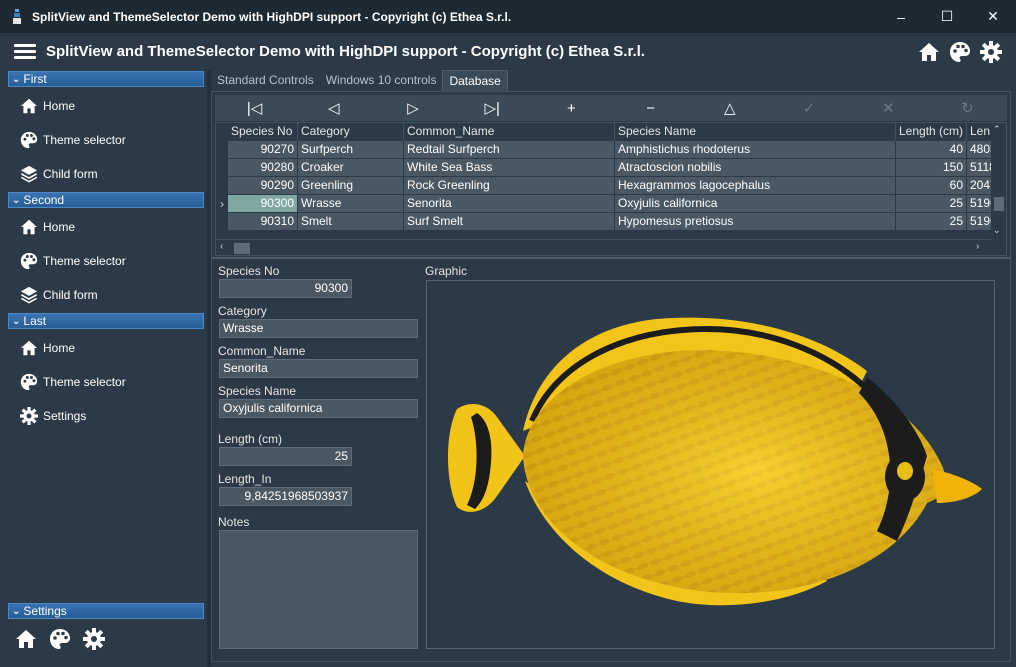 The height and width of the screenshot is (667, 1016). Describe the element at coordinates (106, 321) in the screenshot. I see `section-header-last: ⌄ Last` at that location.